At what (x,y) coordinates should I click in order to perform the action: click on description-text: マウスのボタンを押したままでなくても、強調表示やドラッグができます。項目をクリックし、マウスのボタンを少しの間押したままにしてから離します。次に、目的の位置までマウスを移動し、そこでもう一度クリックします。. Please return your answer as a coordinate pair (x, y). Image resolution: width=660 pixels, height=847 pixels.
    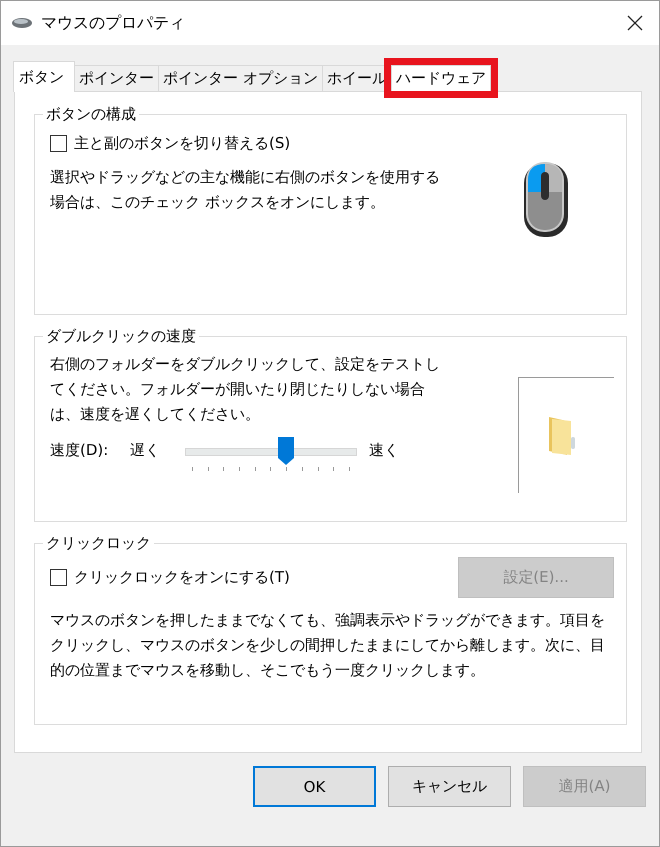
    Looking at the image, I should click on (328, 645).